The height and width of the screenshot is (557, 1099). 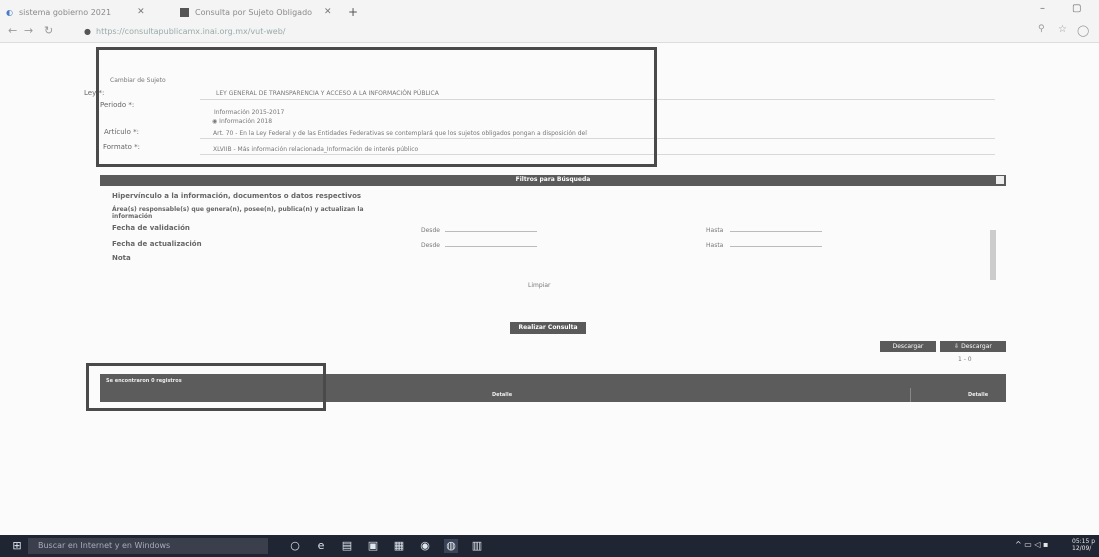 I want to click on collapse-icon, so click(x=1000, y=180).